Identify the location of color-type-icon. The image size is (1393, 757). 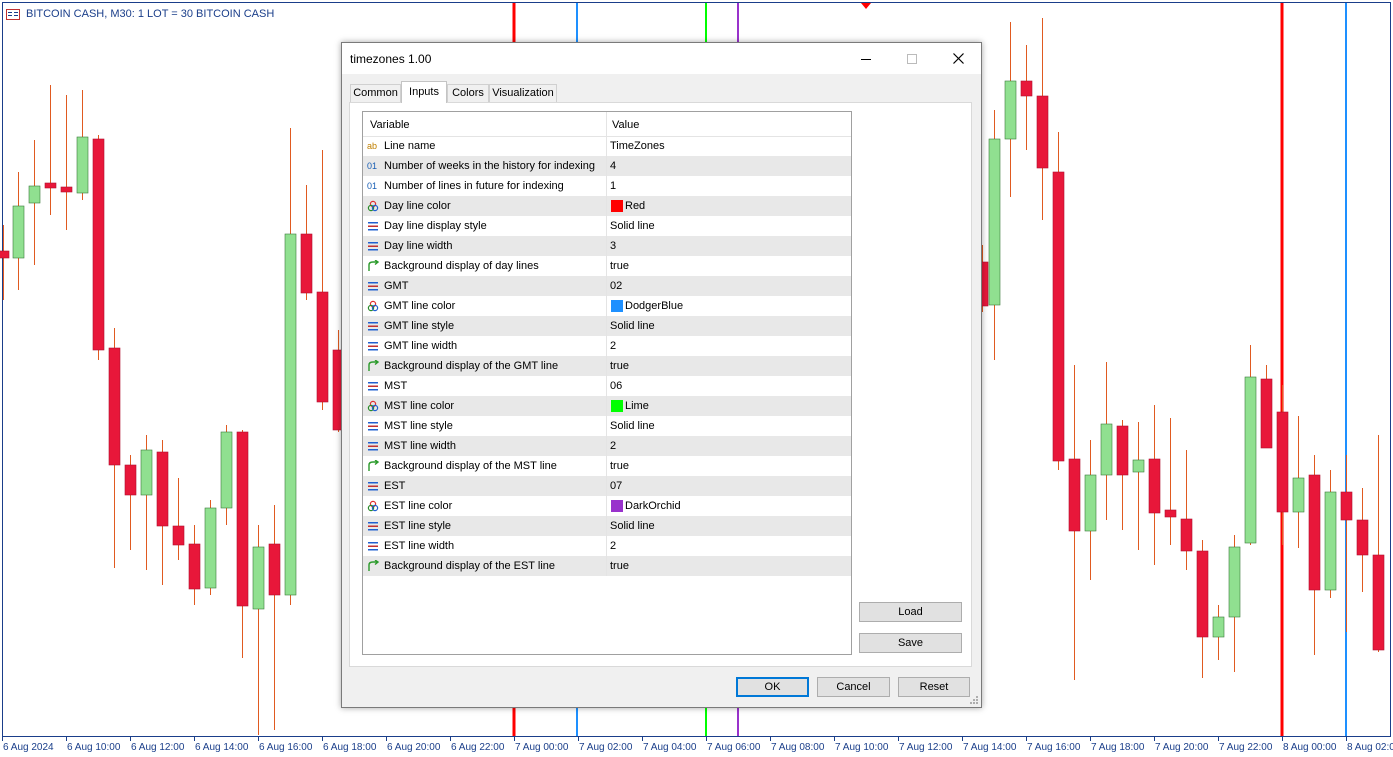
(373, 306).